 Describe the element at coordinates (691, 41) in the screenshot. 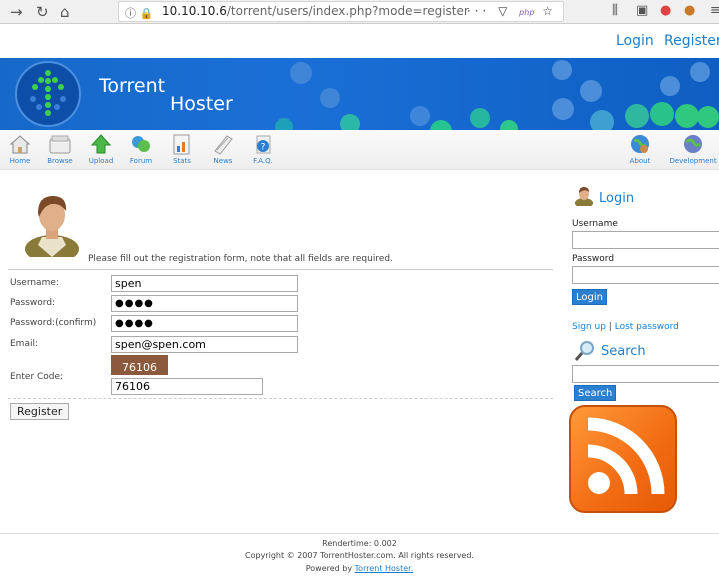

I see `top-register-link: Register` at that location.